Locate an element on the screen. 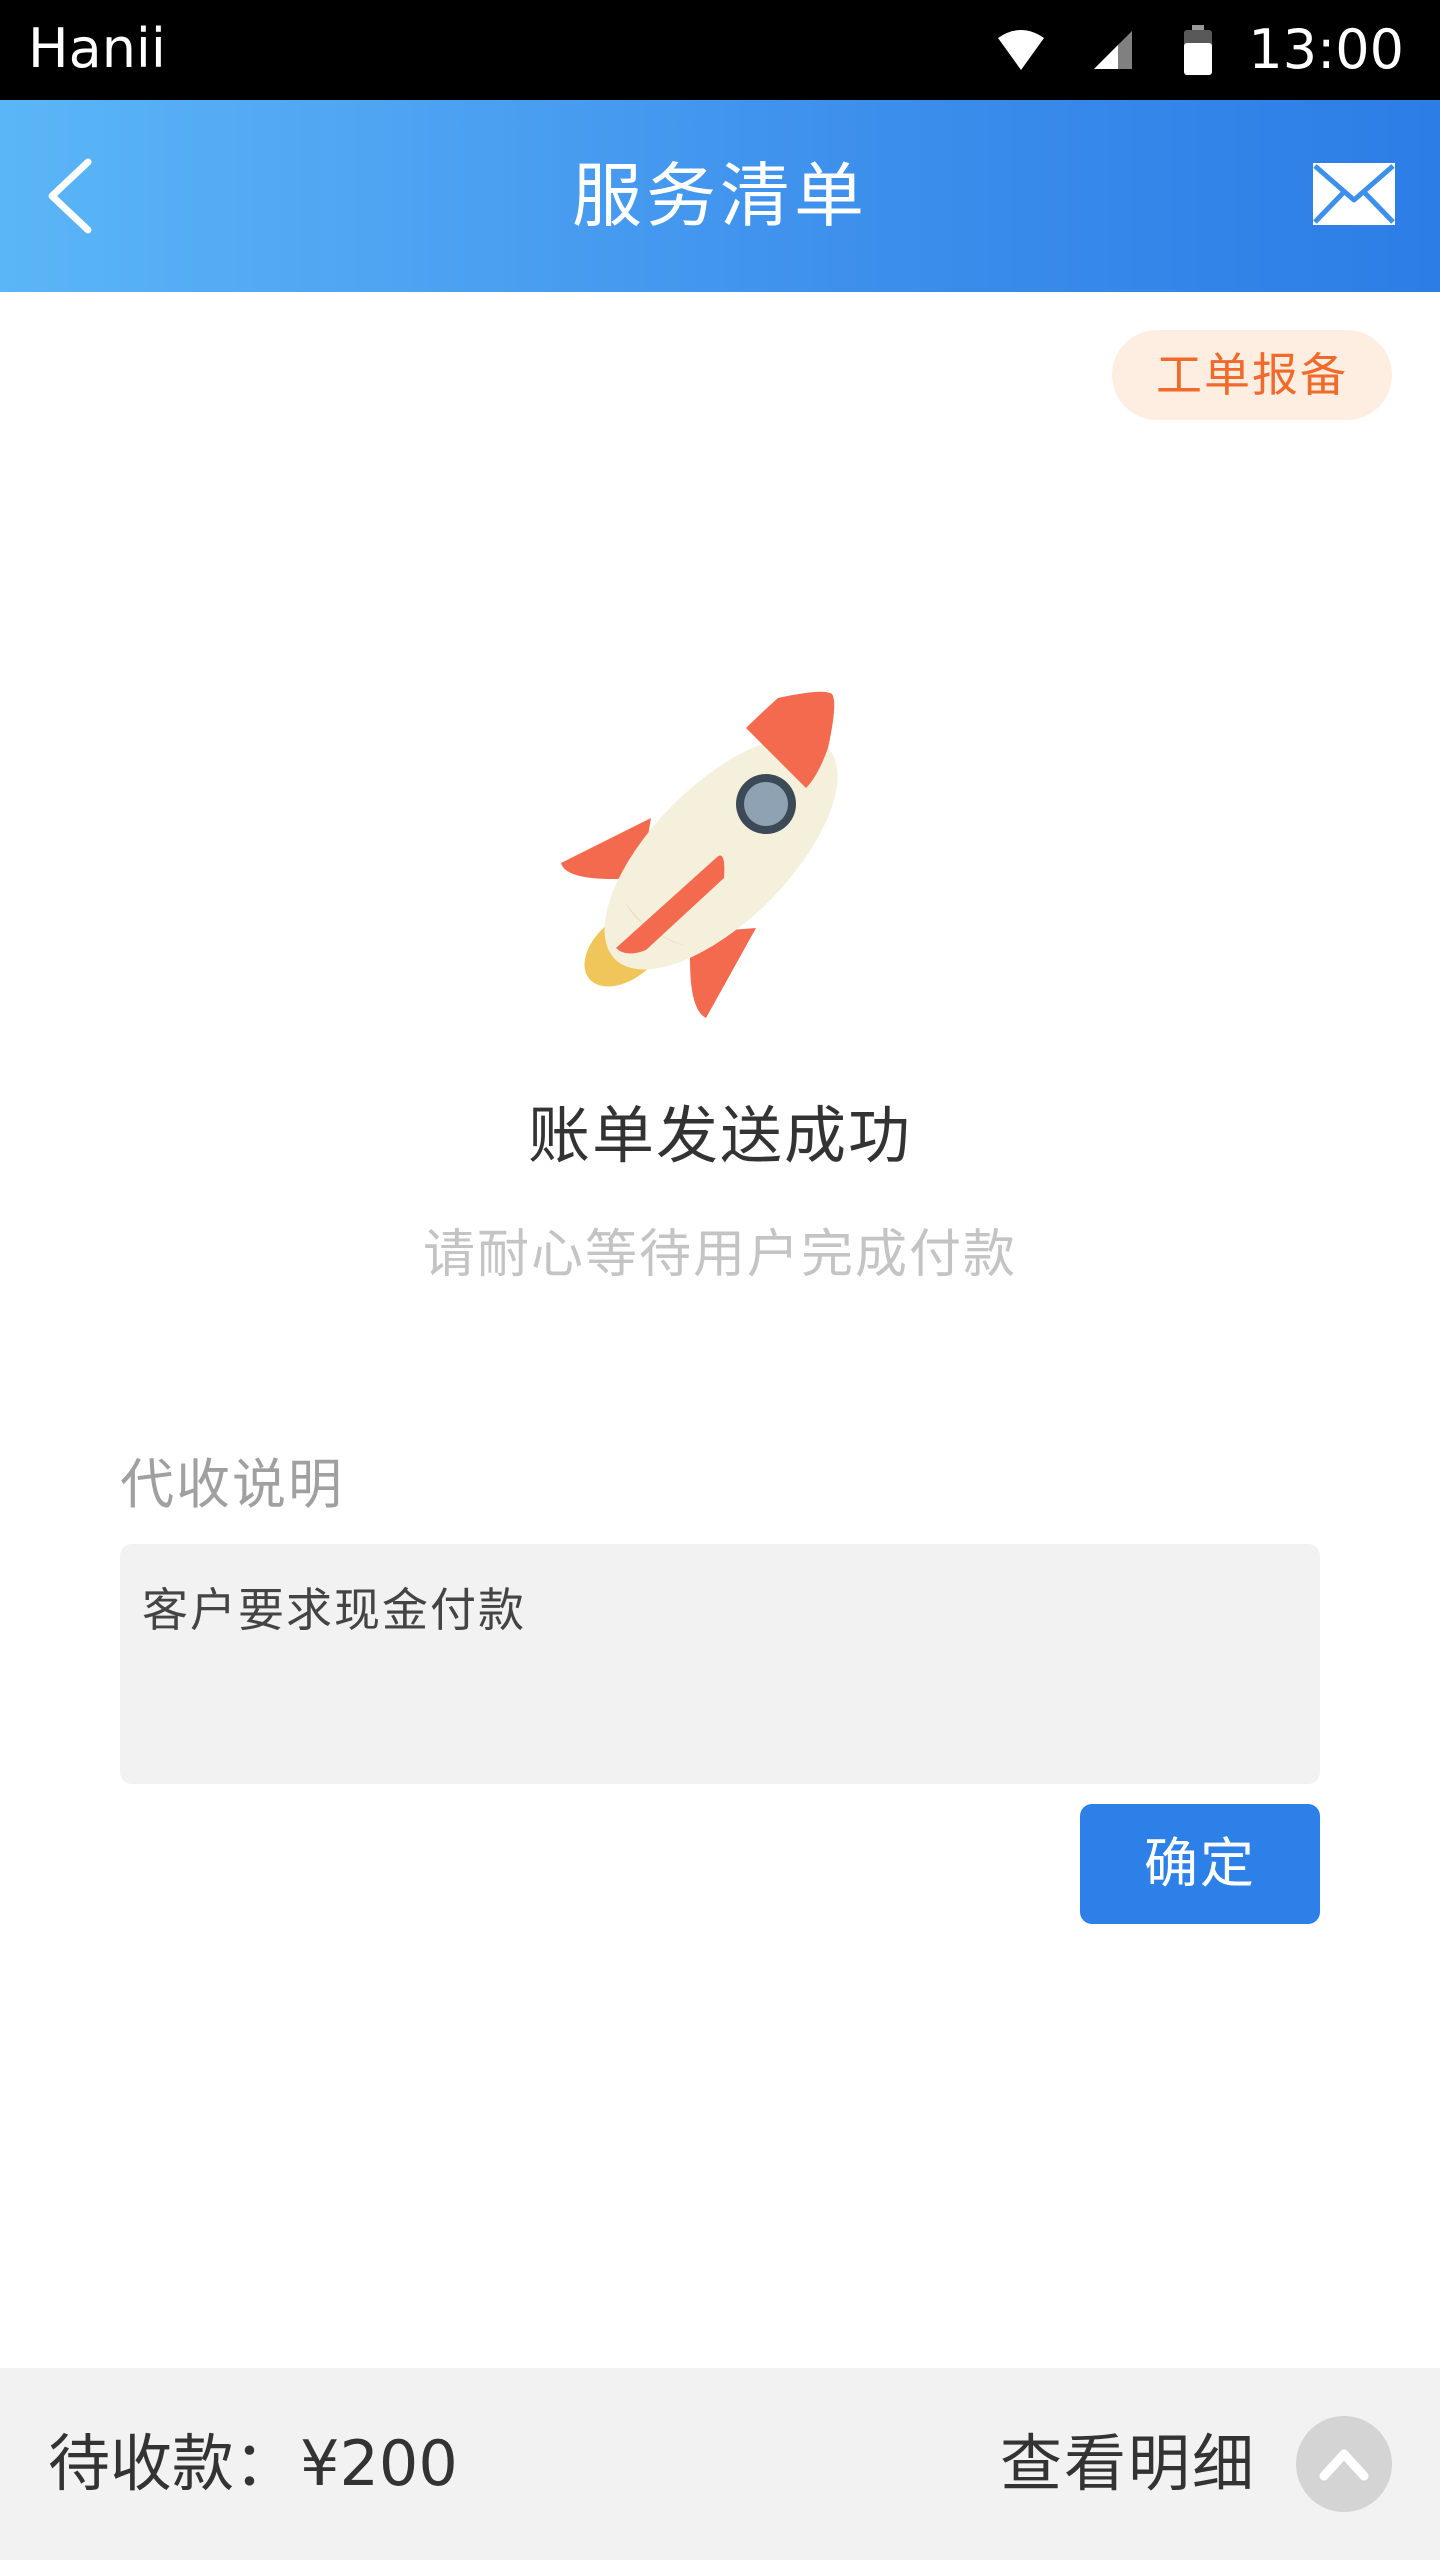  success-subtitle: 请耐心等待用户完成付款 is located at coordinates (719, 1255).